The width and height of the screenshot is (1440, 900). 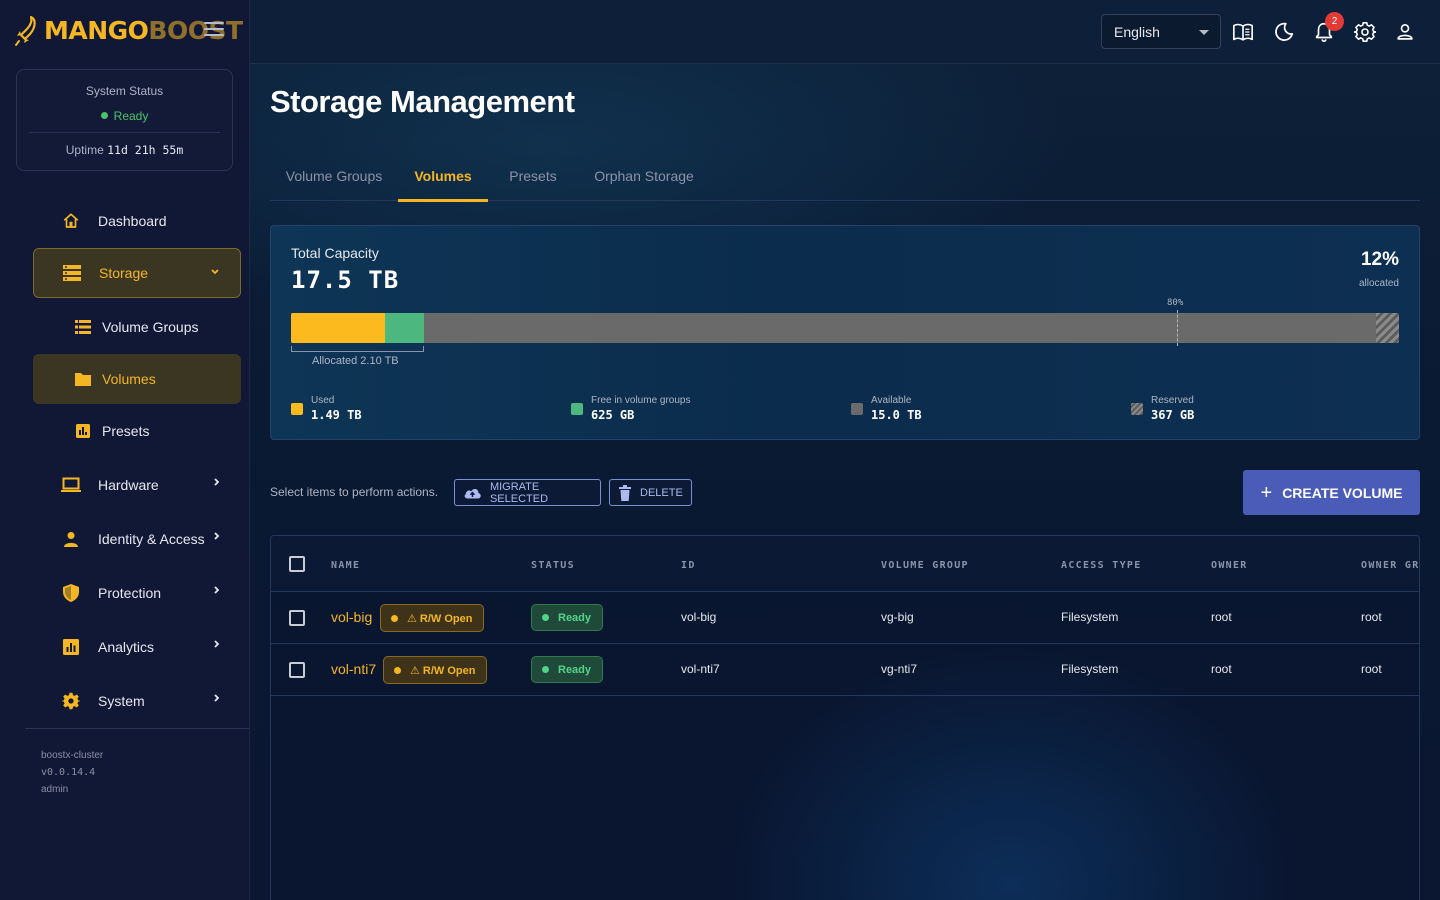 I want to click on system-status-card: System Status Ready Uptime 11d 21h 55m, so click(x=124, y=120).